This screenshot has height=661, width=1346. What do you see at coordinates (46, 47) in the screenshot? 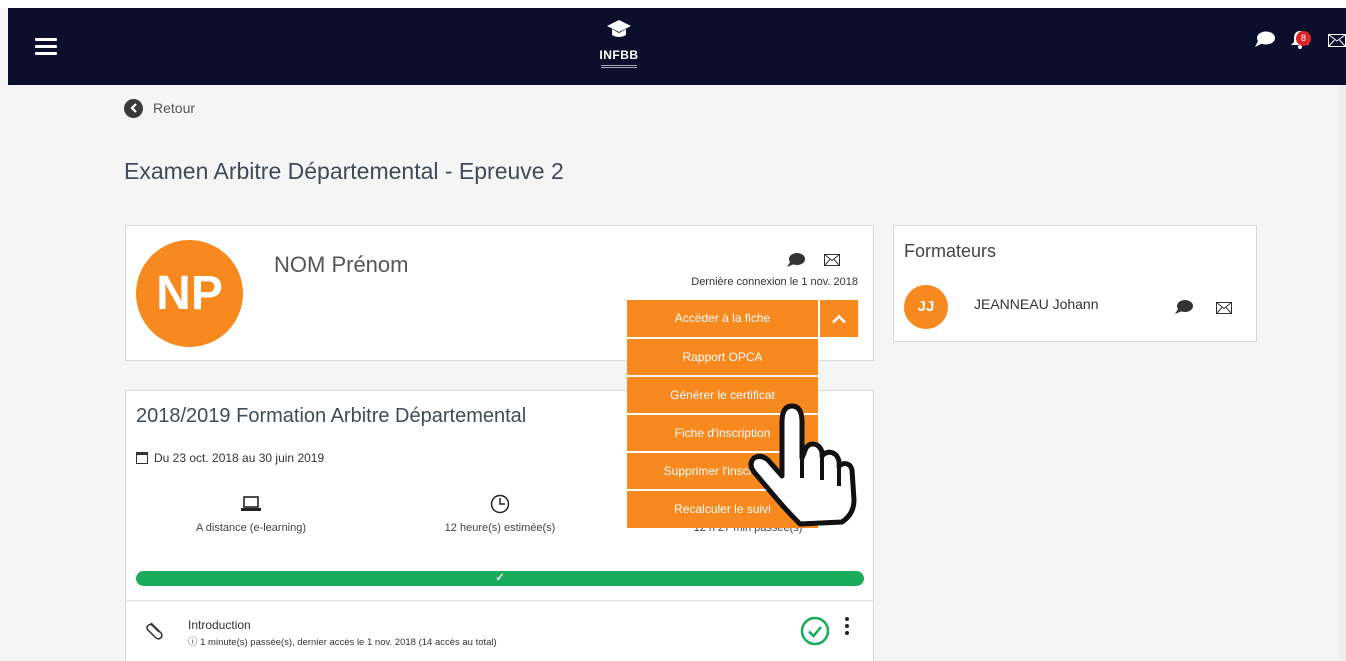
I see `hamburger-menu-icon` at bounding box center [46, 47].